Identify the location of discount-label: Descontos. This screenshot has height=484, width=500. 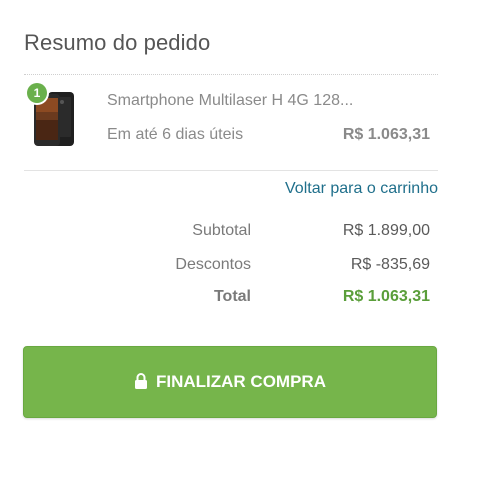
(213, 264).